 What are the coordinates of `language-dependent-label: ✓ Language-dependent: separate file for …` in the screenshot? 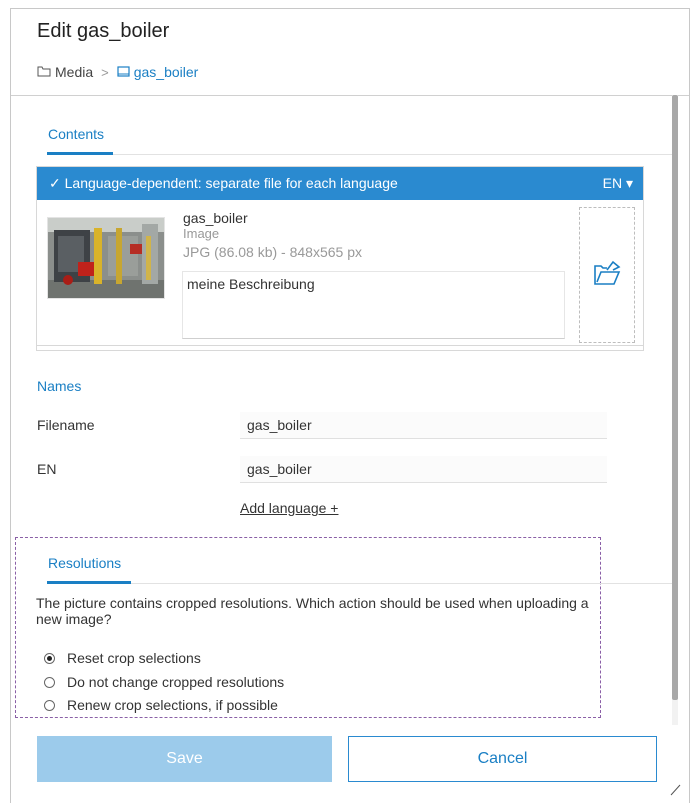 It's located at (223, 183).